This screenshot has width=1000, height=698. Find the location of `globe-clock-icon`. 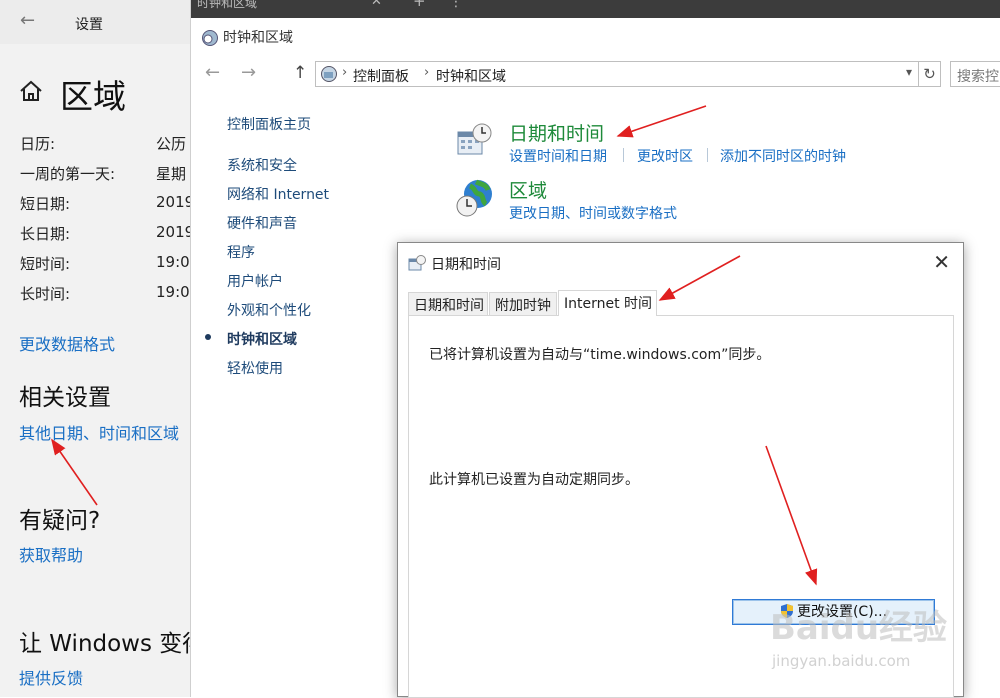

globe-clock-icon is located at coordinates (474, 198).